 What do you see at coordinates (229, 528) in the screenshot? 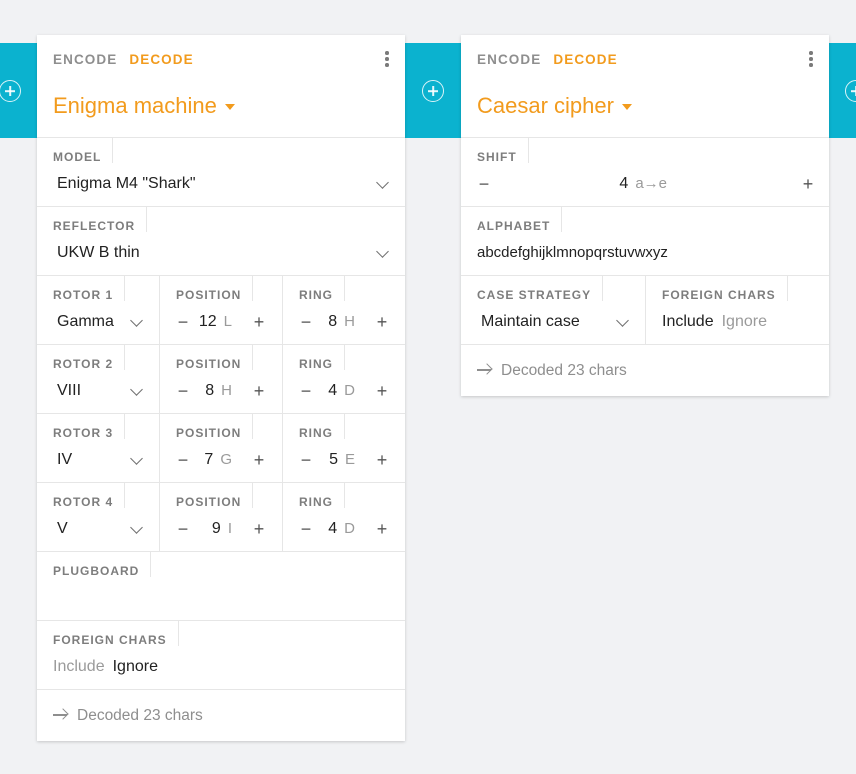
I see `position-letter: I` at bounding box center [229, 528].